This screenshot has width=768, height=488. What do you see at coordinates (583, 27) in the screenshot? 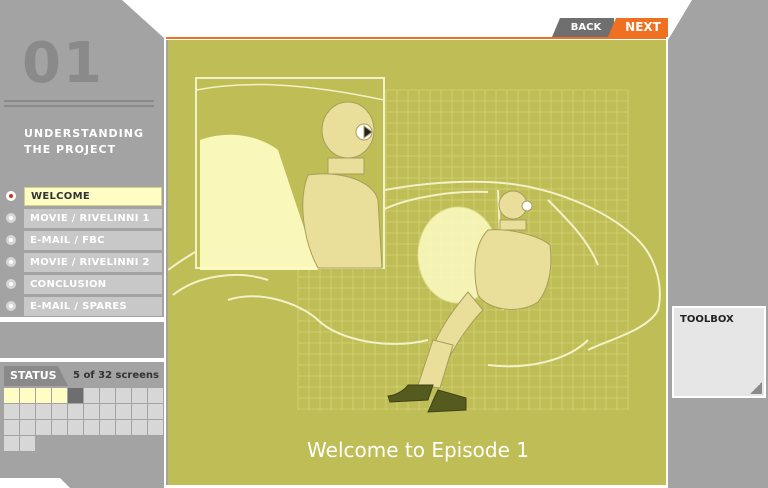
I see `back-button: BACK` at bounding box center [583, 27].